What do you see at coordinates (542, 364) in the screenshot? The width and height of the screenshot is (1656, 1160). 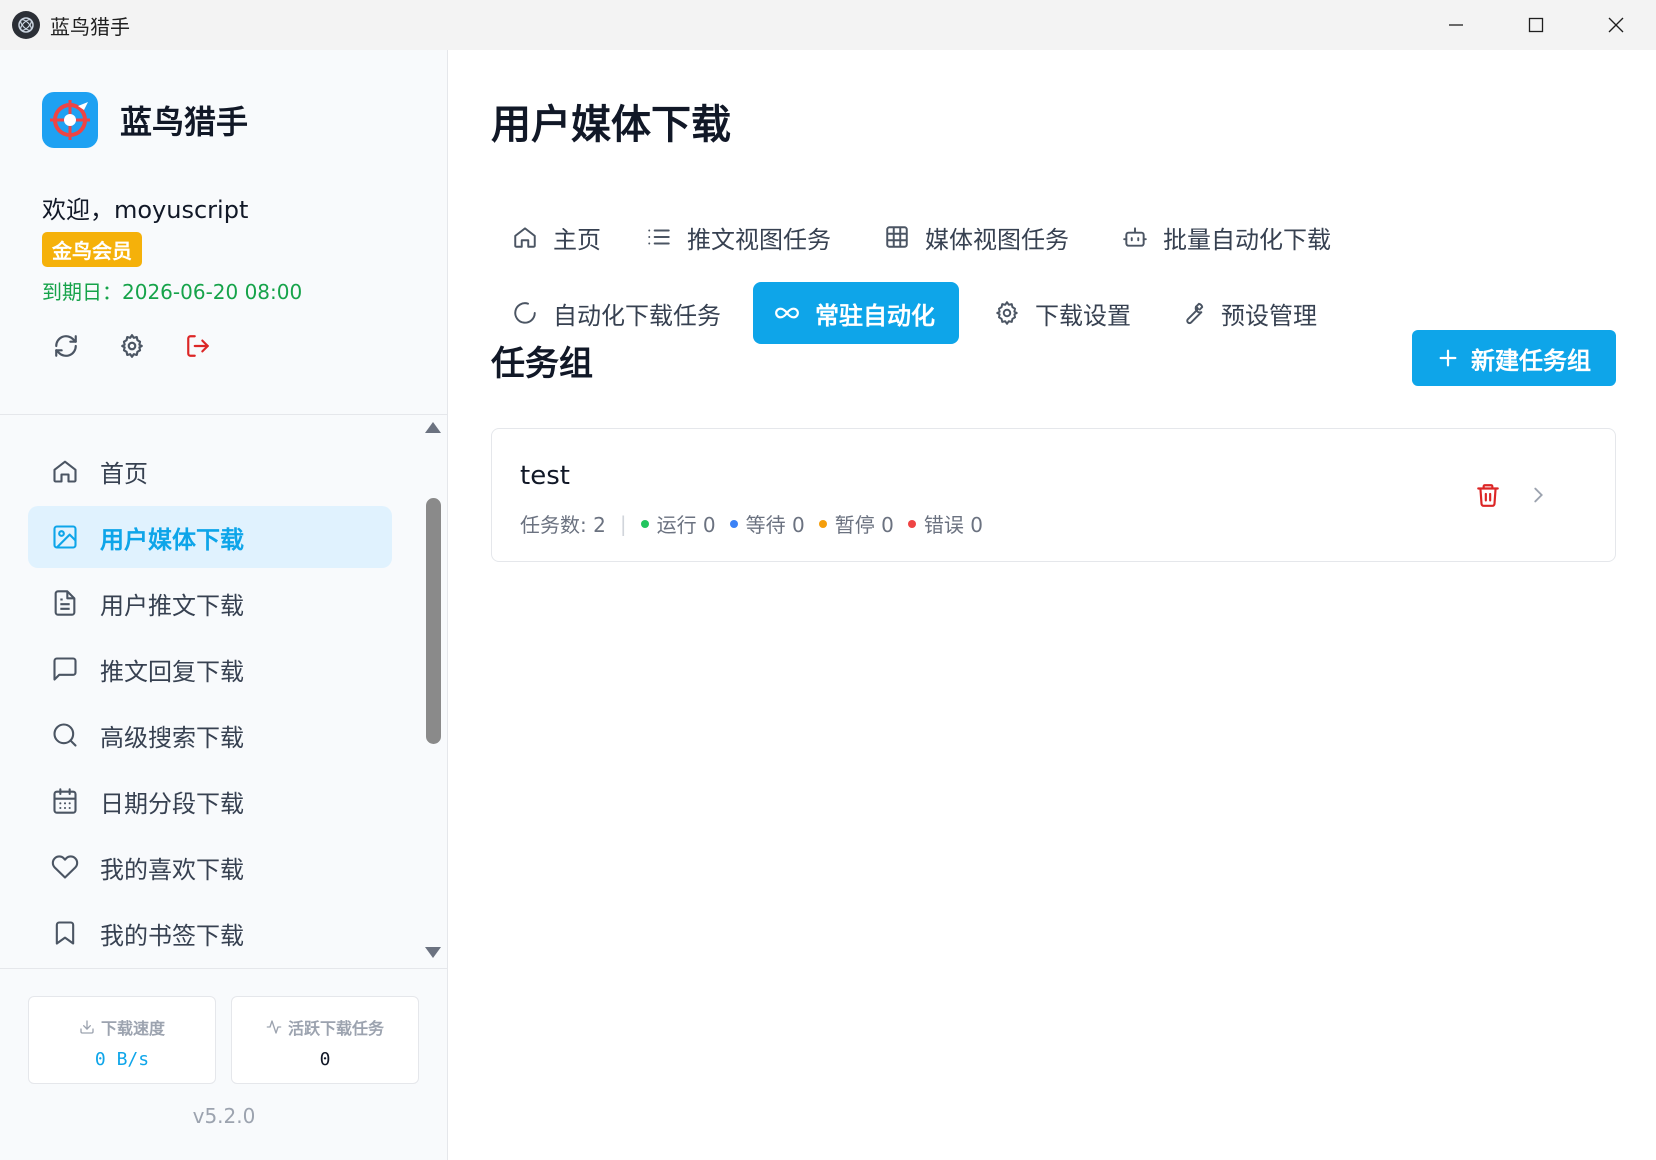 I see `section-title: 任务组` at bounding box center [542, 364].